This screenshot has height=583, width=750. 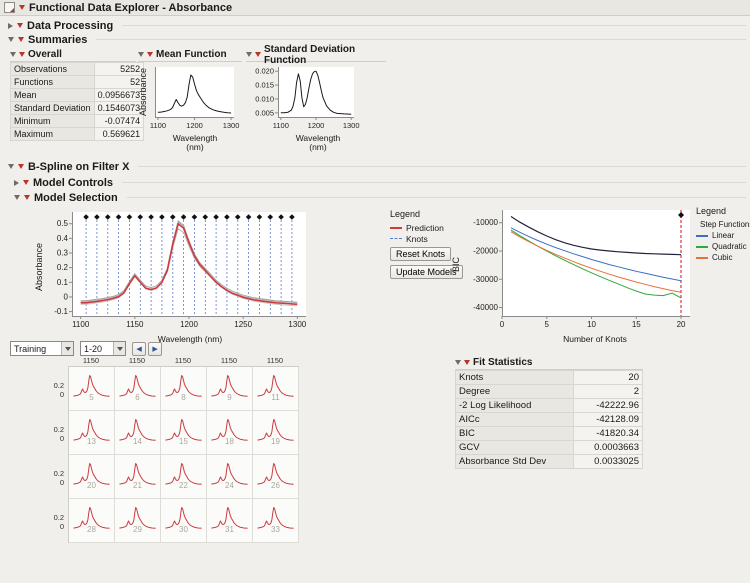 I want to click on outline-bspline: B-Spline on Filter X, so click(x=377, y=166).